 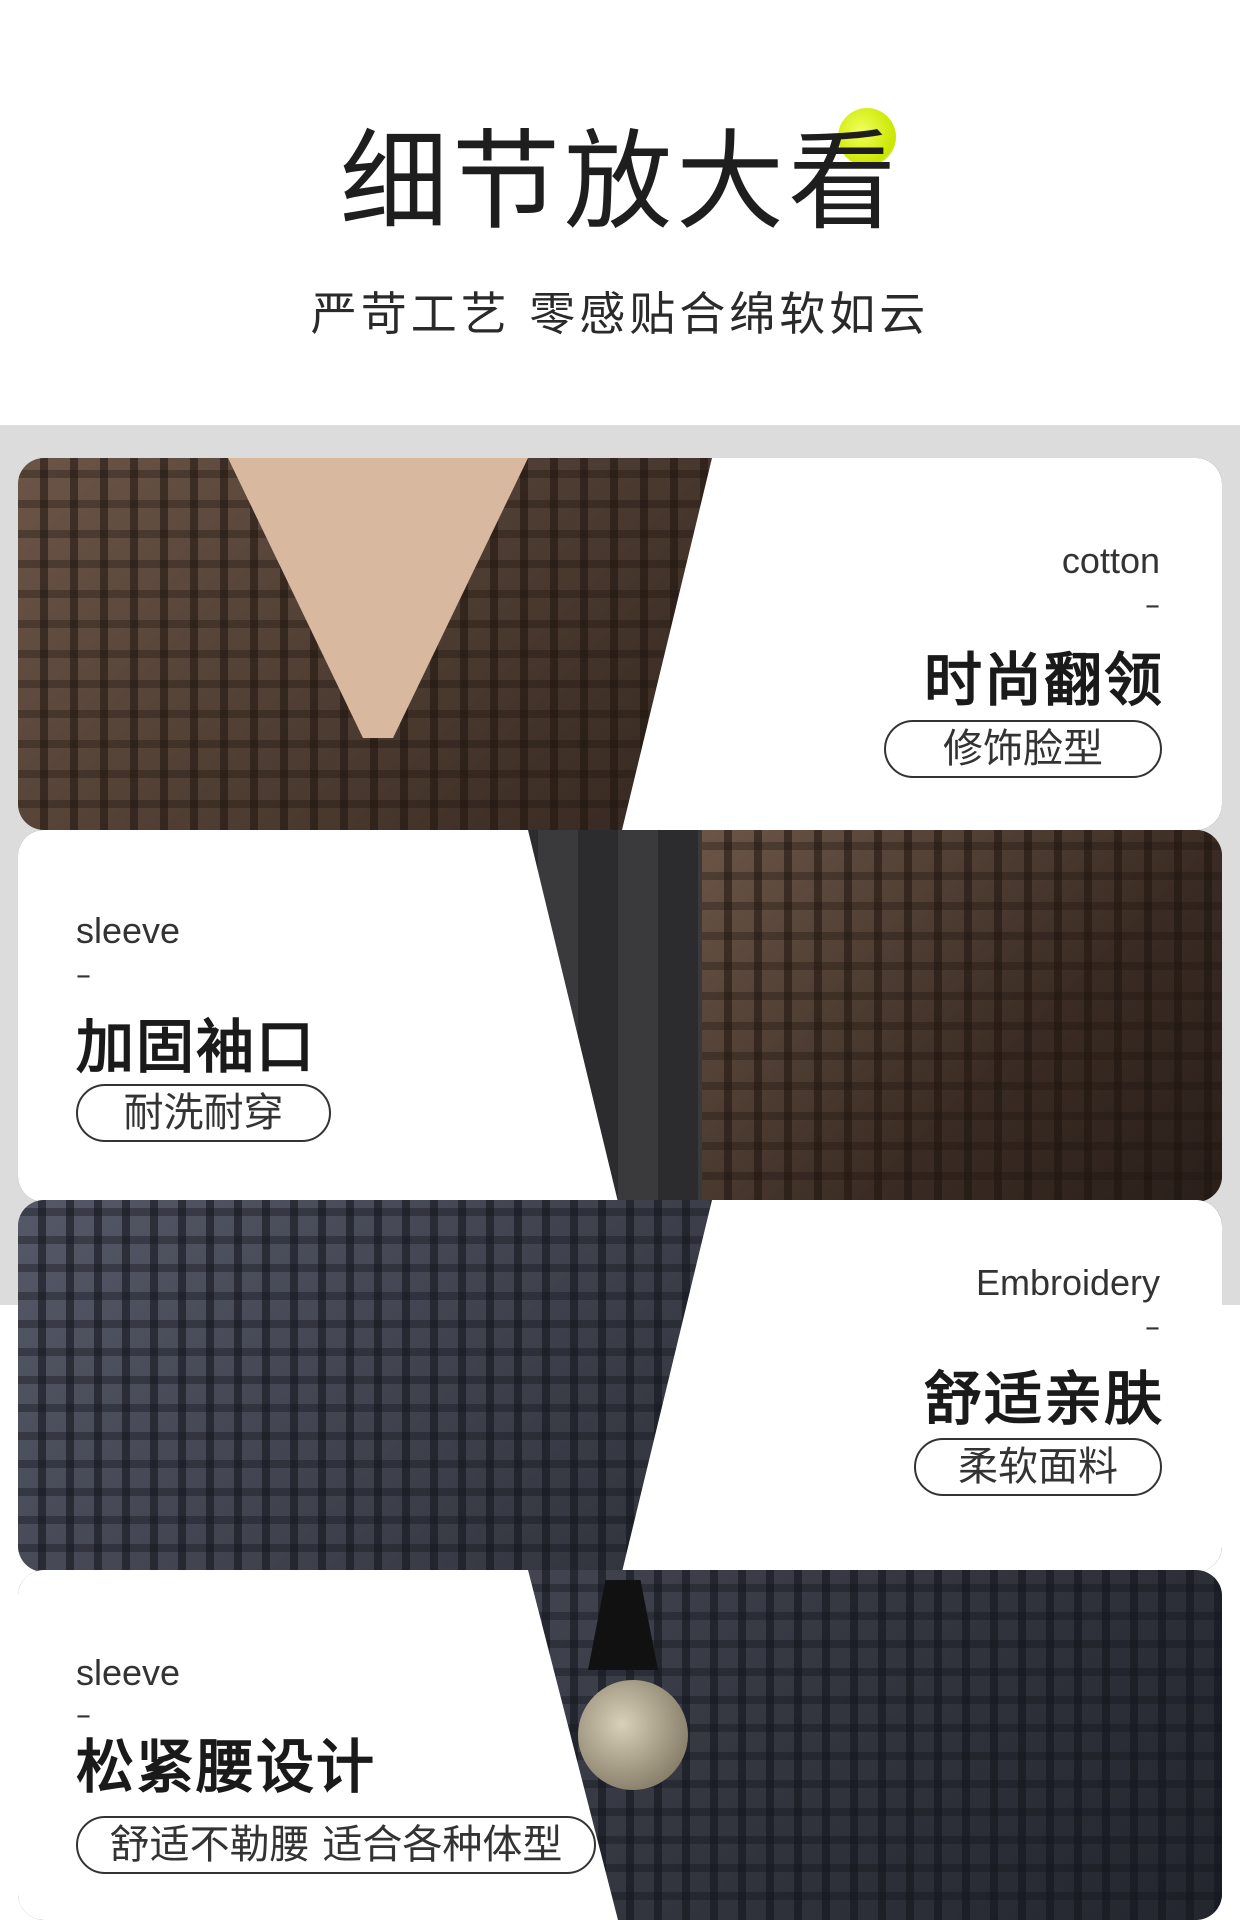 What do you see at coordinates (623, 1625) in the screenshot?
I see `lamp-shape` at bounding box center [623, 1625].